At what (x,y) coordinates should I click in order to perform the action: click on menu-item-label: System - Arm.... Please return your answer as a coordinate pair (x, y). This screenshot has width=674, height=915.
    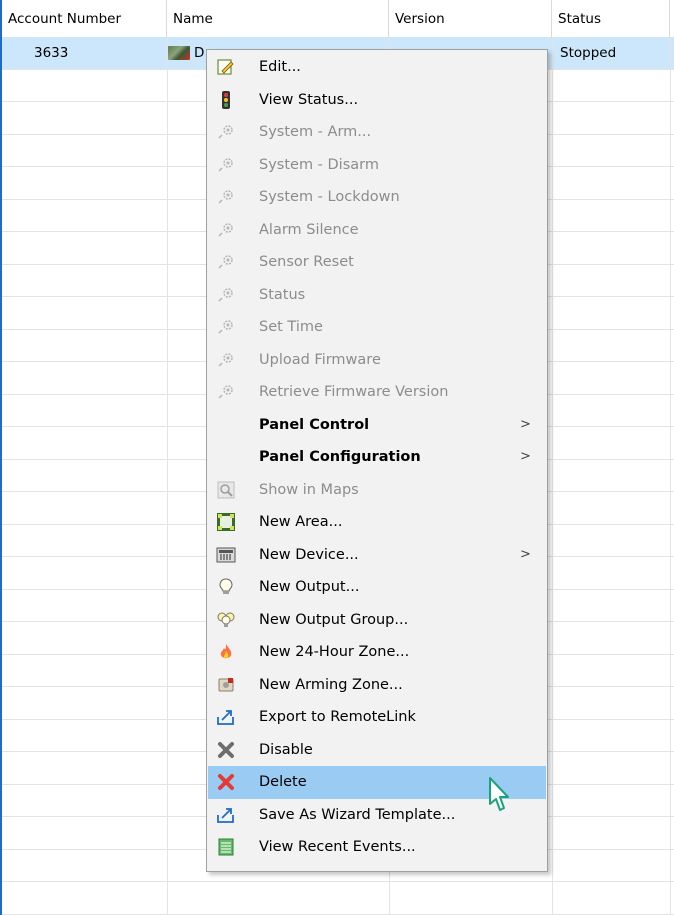
    Looking at the image, I should click on (315, 132).